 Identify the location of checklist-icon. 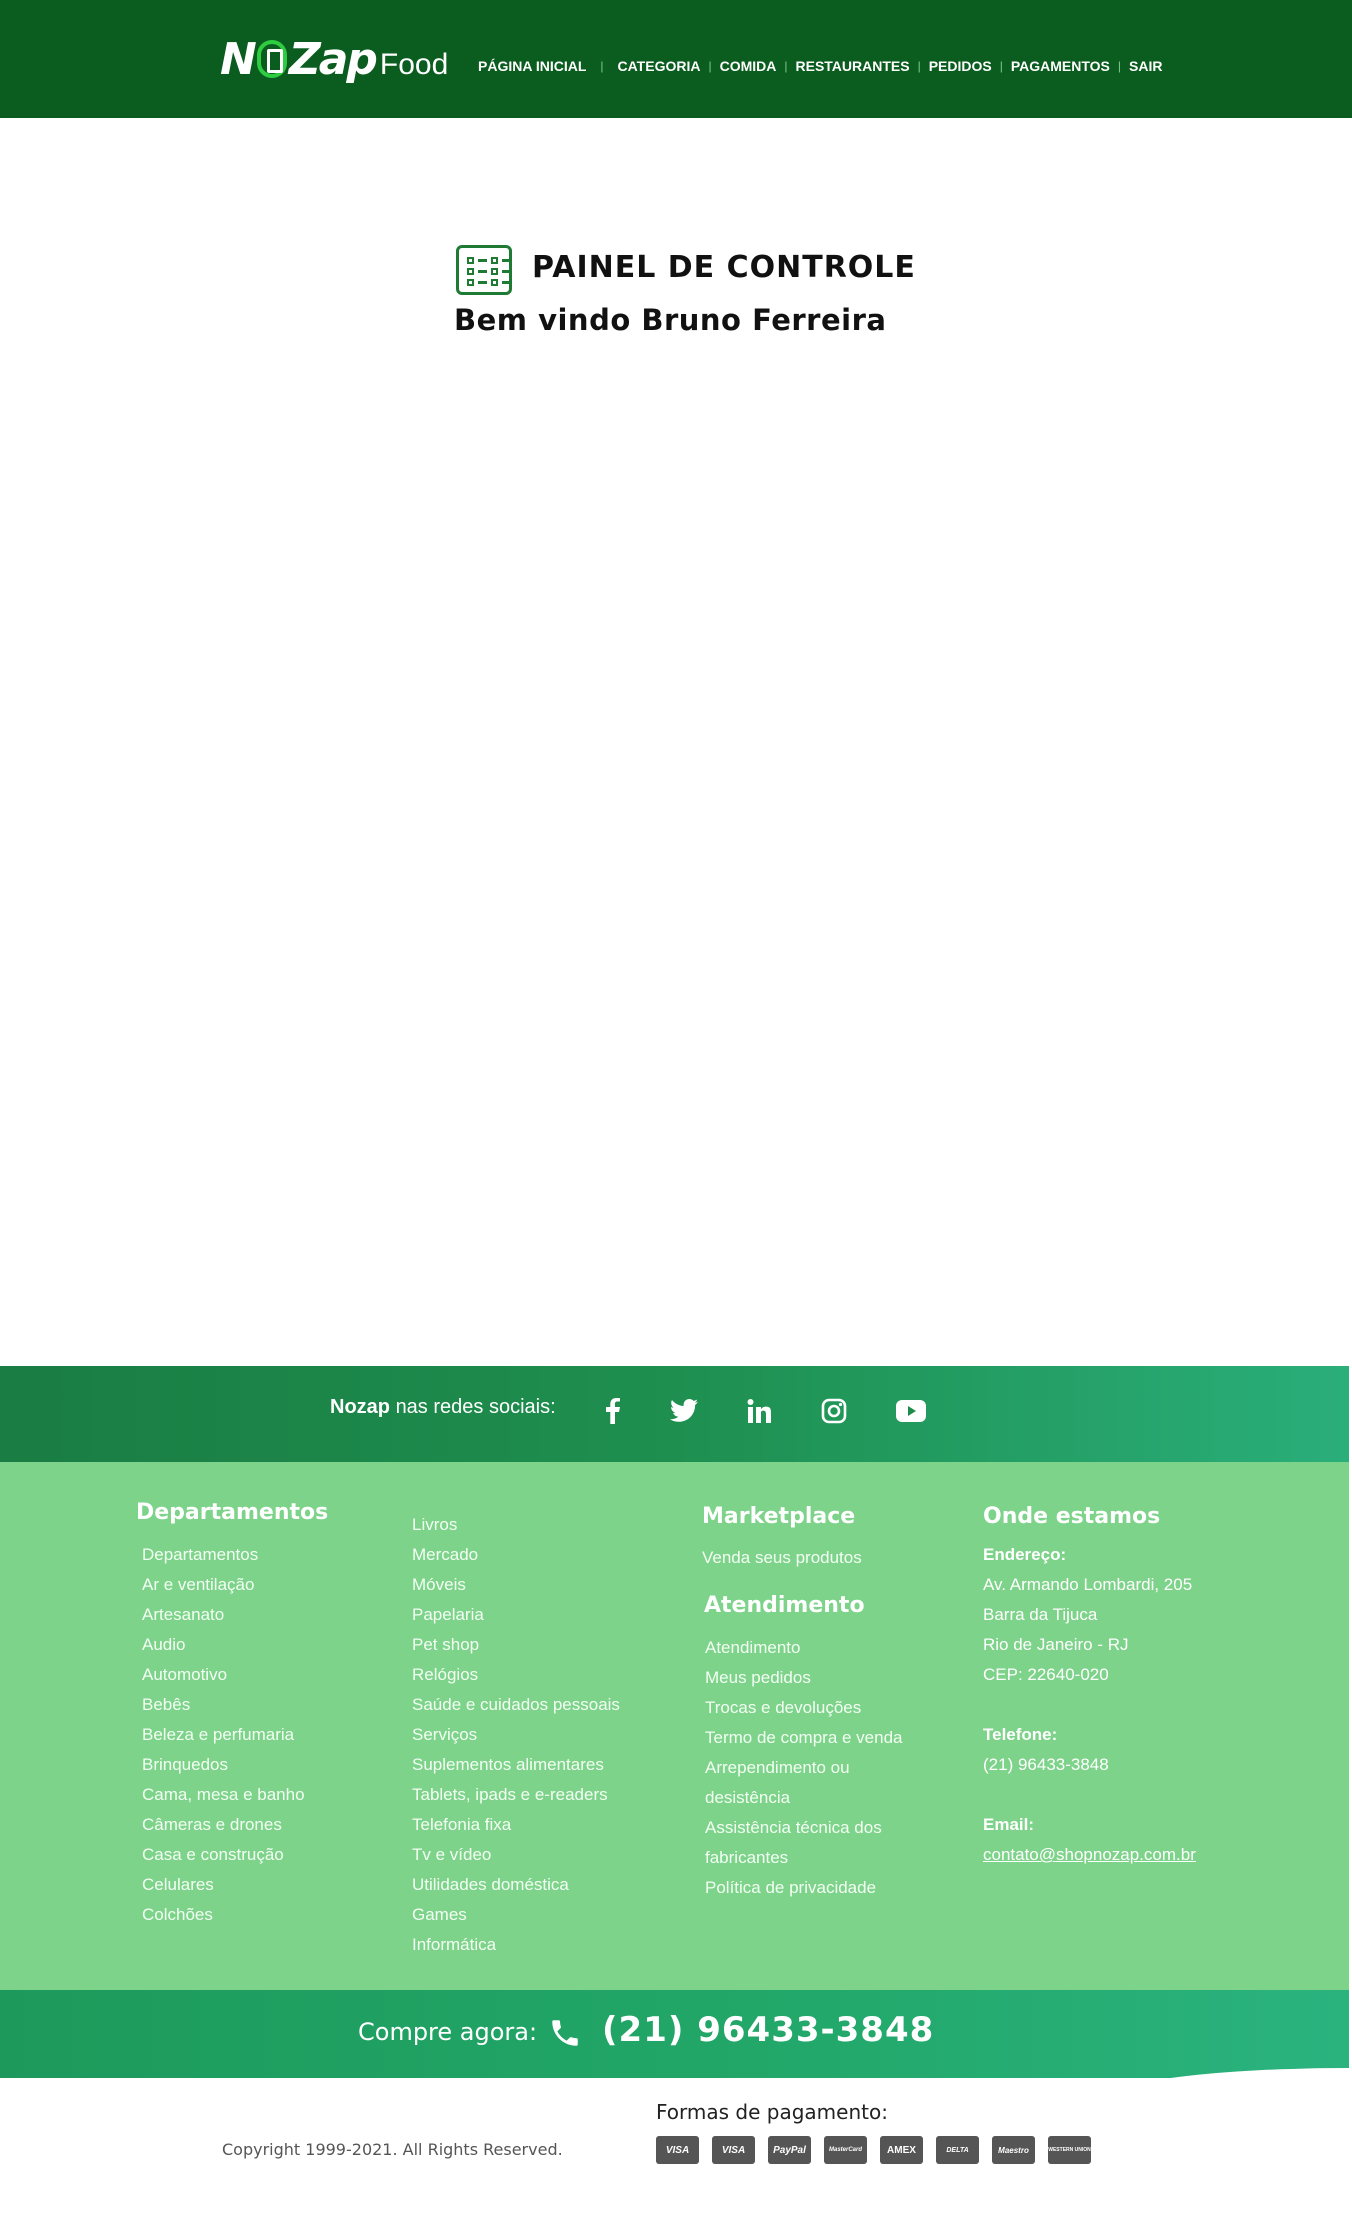
(484, 270).